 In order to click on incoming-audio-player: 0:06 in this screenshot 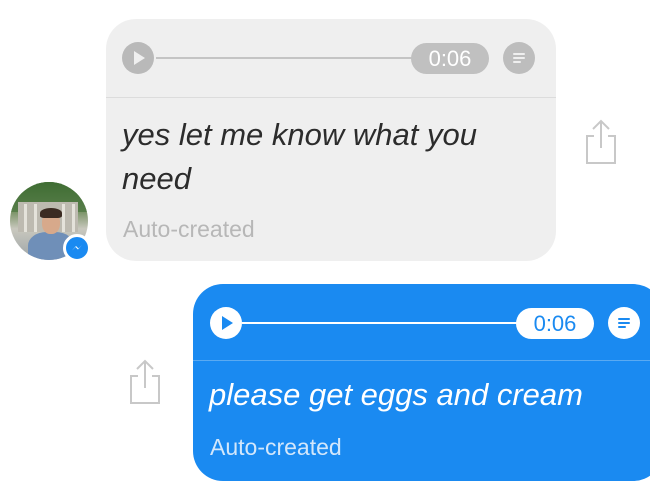, I will do `click(331, 58)`.